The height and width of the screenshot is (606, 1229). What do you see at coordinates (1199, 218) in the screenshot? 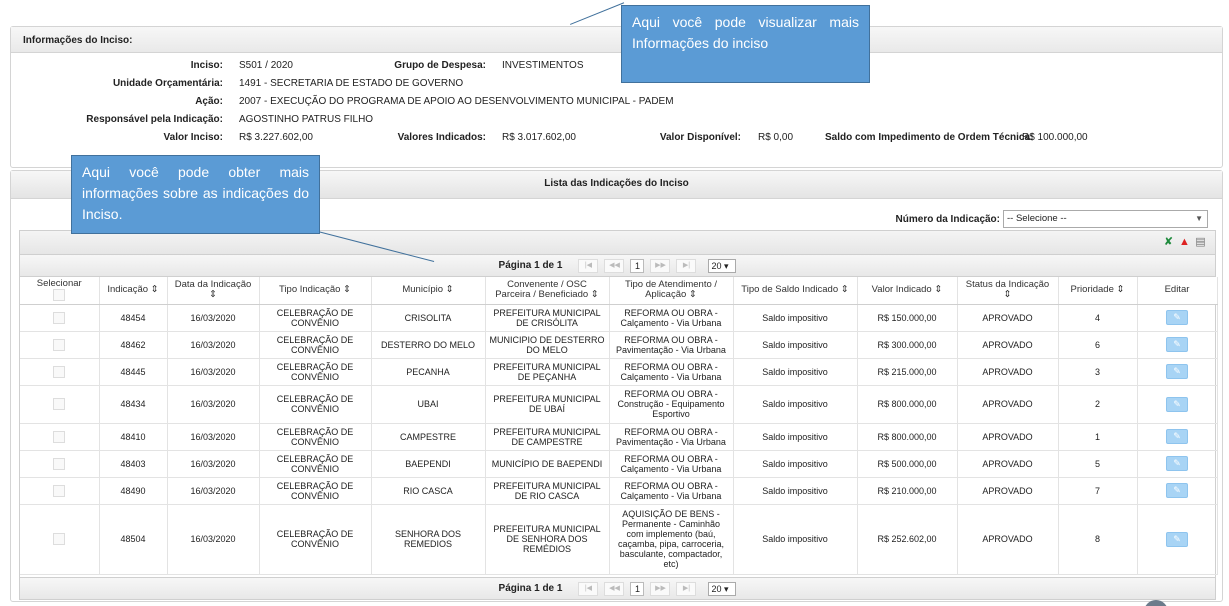
I see `chevron-down-icon: ▼` at bounding box center [1199, 218].